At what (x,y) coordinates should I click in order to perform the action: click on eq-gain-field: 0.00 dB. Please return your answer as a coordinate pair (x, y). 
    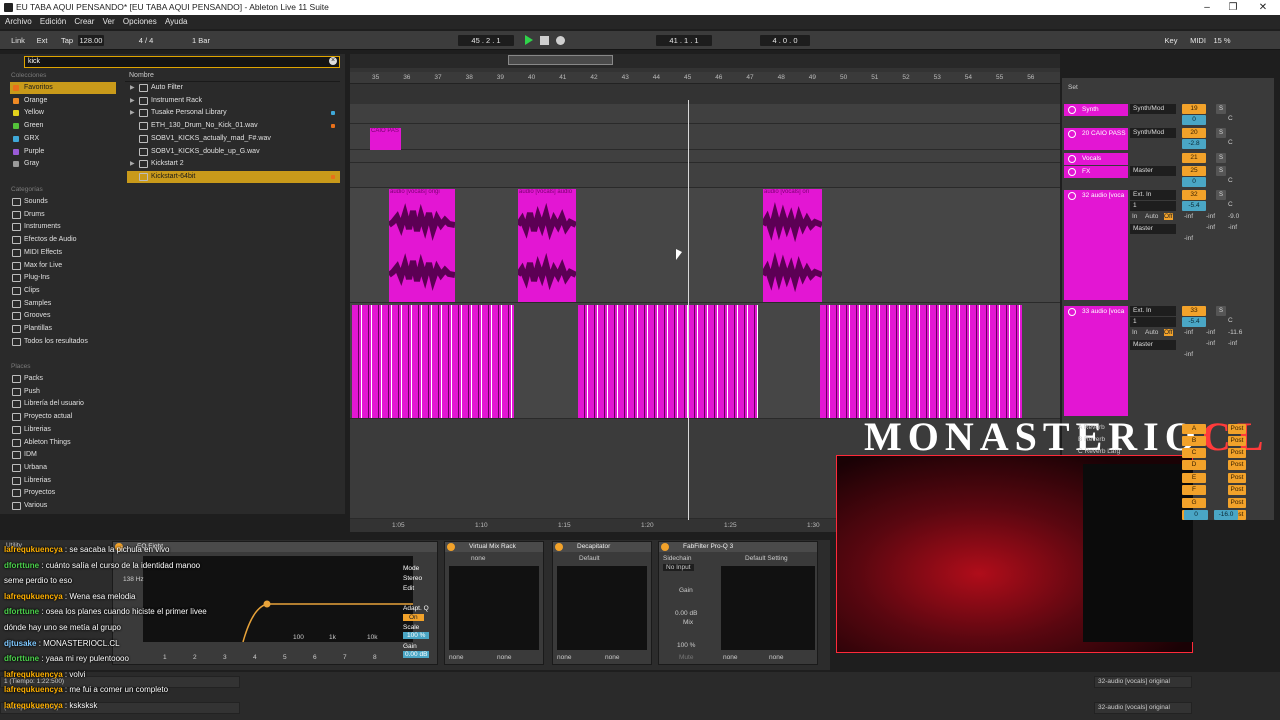
    Looking at the image, I should click on (416, 654).